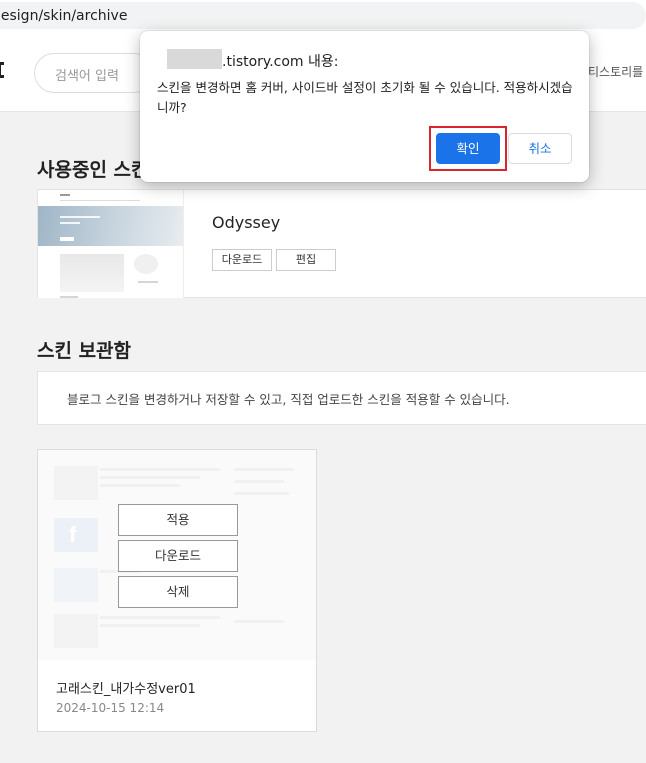 This screenshot has width=646, height=763. What do you see at coordinates (146, 264) in the screenshot?
I see `thumb-round-image` at bounding box center [146, 264].